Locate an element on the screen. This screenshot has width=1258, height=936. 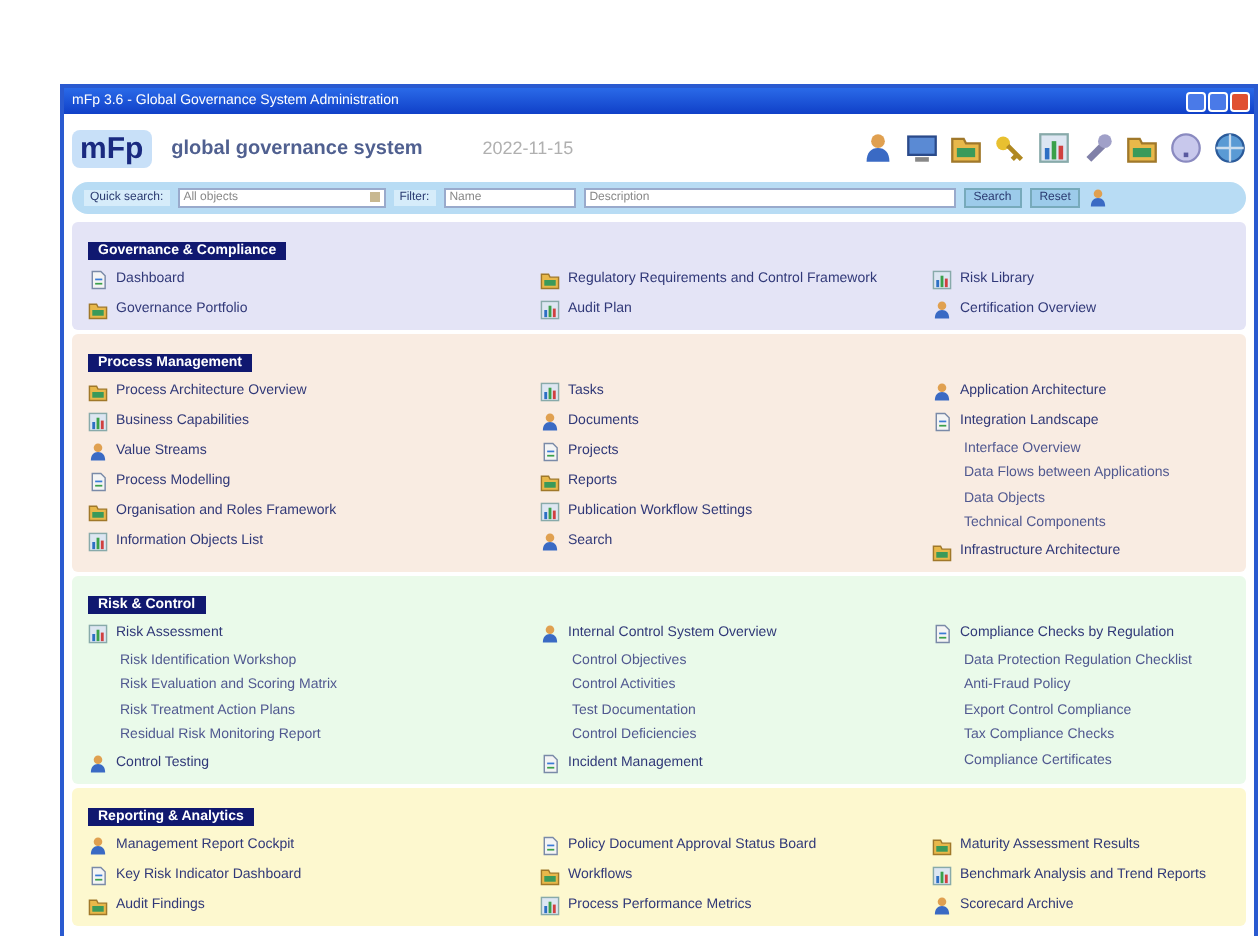
app-subtitle: global governance system is located at coordinates (297, 148).